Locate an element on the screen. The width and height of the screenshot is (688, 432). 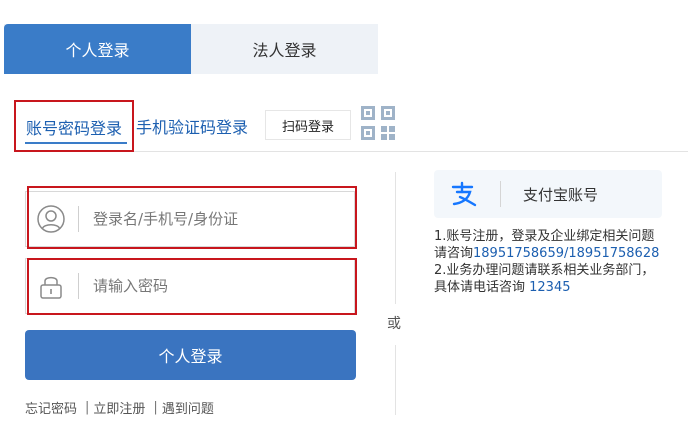
personal-login-button: 个人登录 is located at coordinates (190, 355).